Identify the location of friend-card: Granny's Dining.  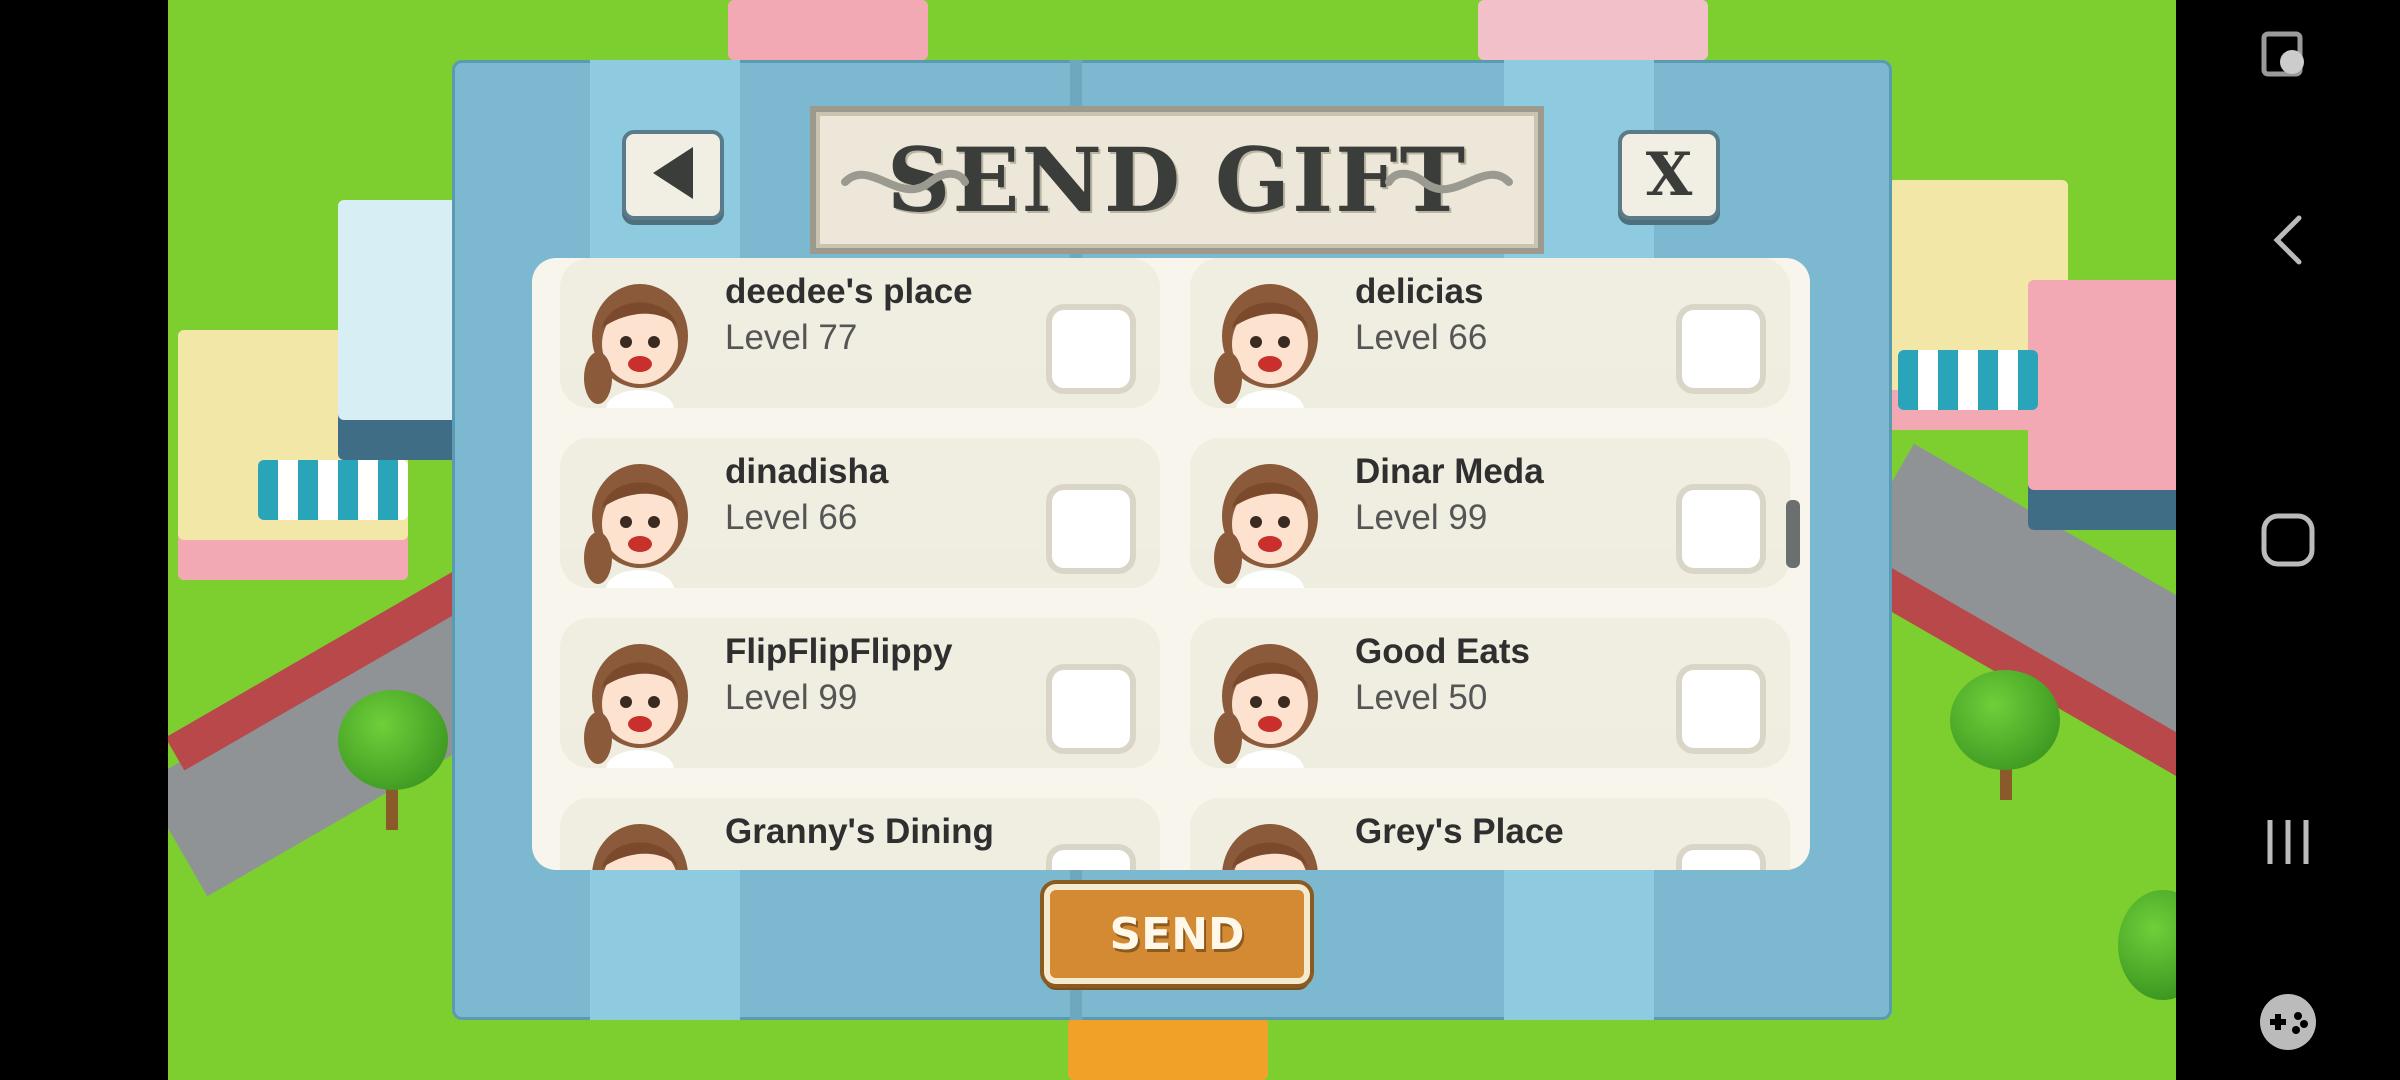
(860, 834).